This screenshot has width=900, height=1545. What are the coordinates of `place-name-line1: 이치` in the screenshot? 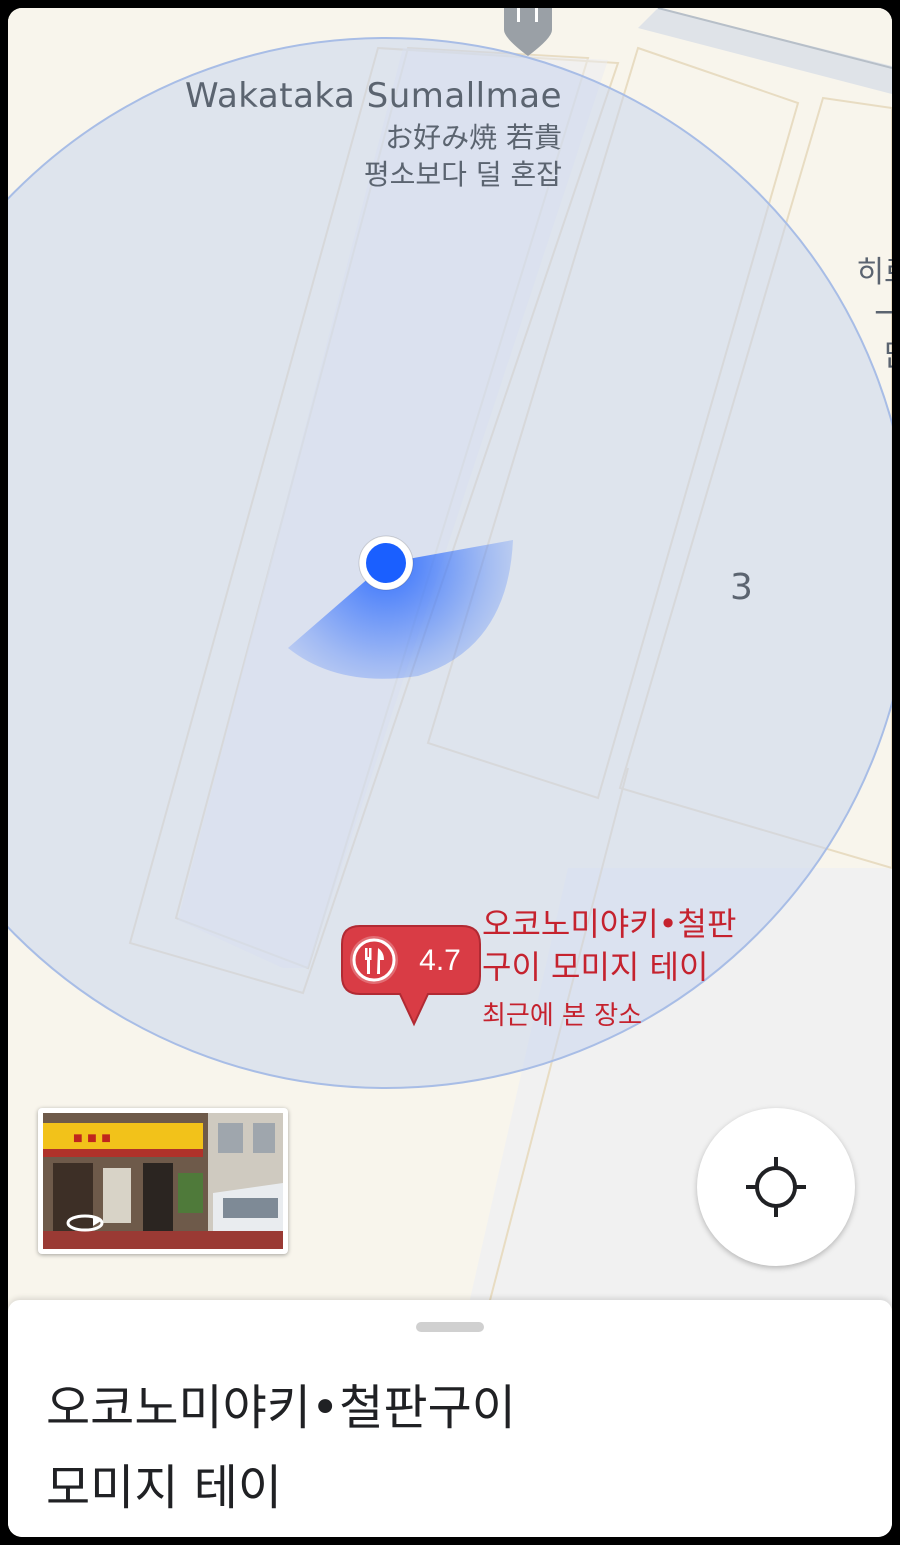 It's located at (808, 231).